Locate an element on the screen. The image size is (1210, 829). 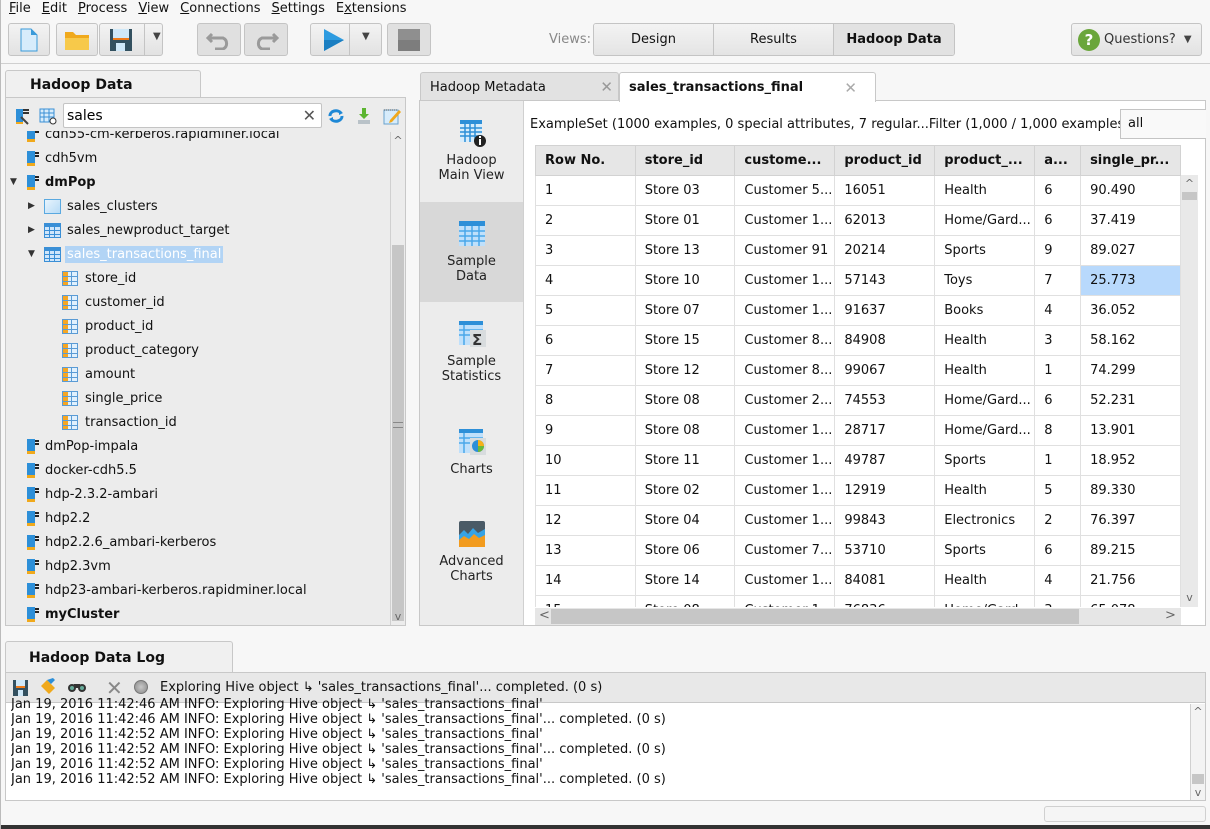
clear-log-icon is located at coordinates (48, 687).